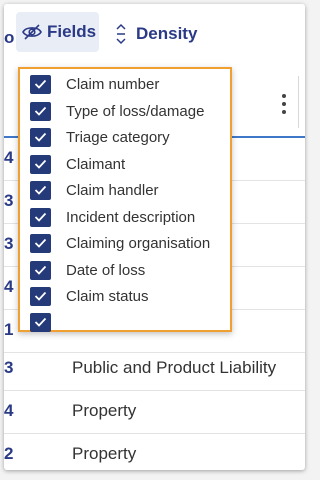  What do you see at coordinates (8, 330) in the screenshot?
I see `row-id-cell: 1` at bounding box center [8, 330].